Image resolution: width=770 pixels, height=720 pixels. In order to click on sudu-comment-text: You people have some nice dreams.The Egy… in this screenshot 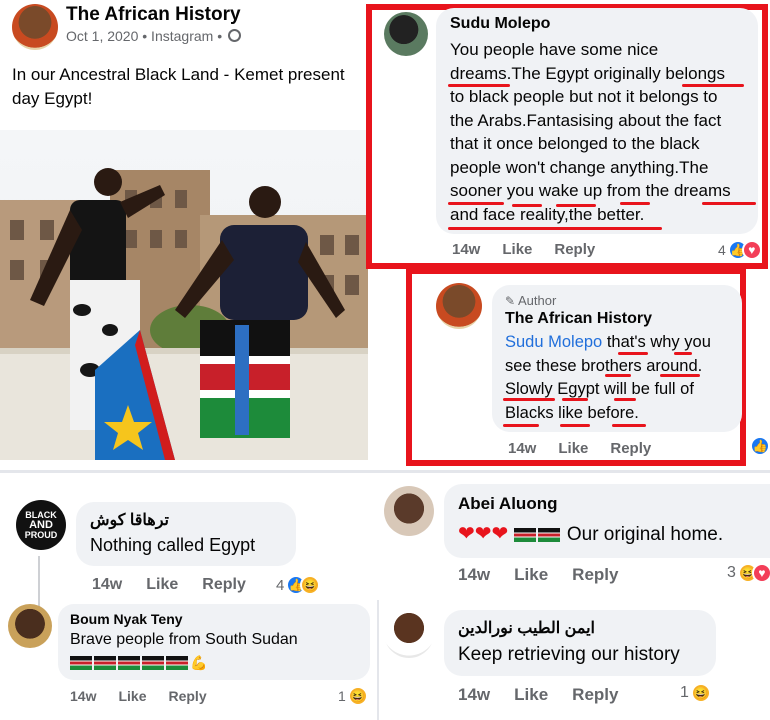, I will do `click(590, 132)`.